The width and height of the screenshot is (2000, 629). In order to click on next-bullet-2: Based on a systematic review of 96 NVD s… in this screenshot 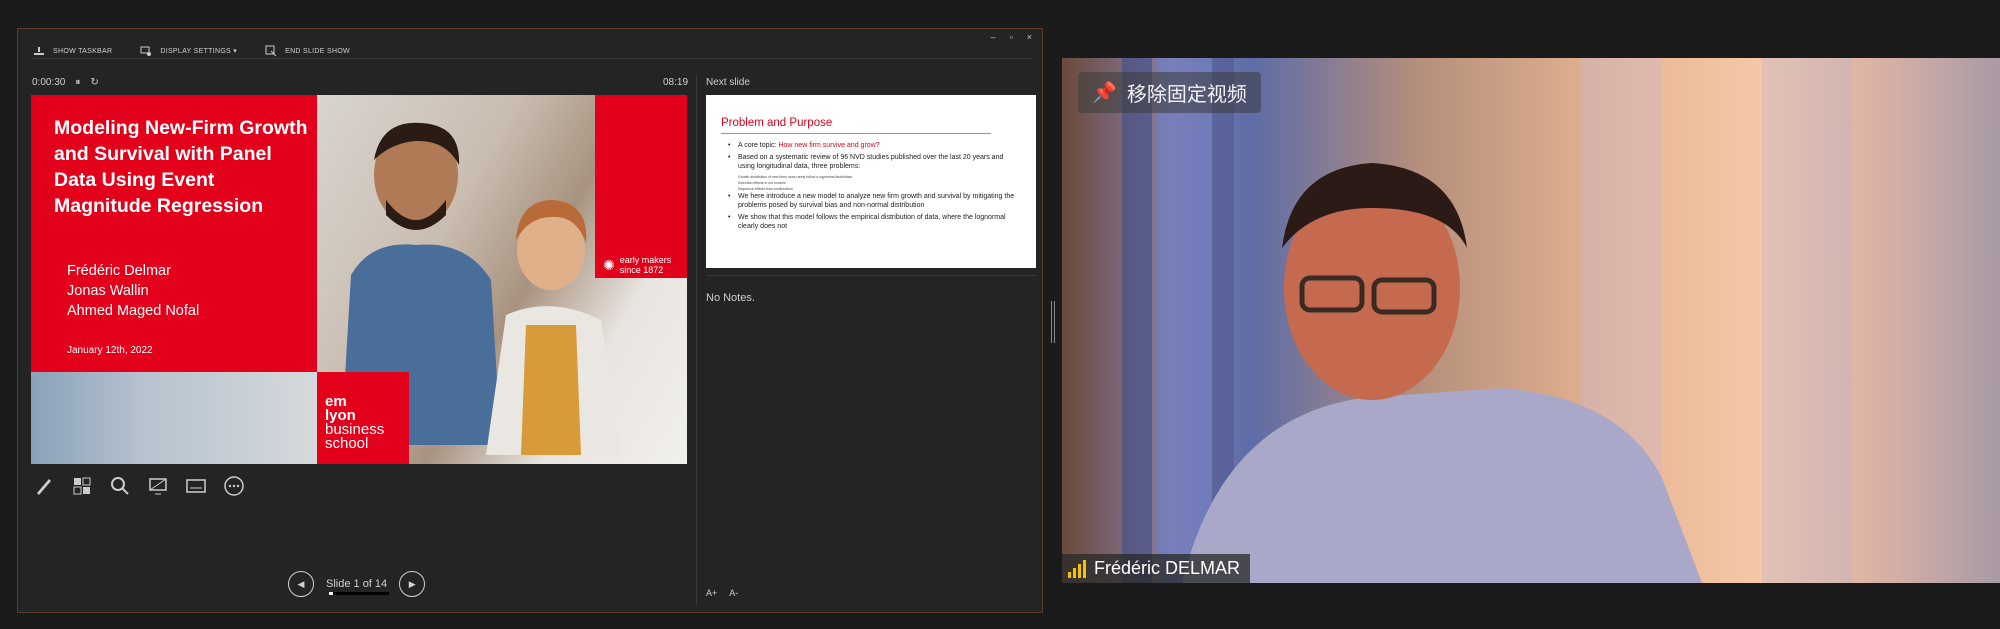, I will do `click(873, 162)`.